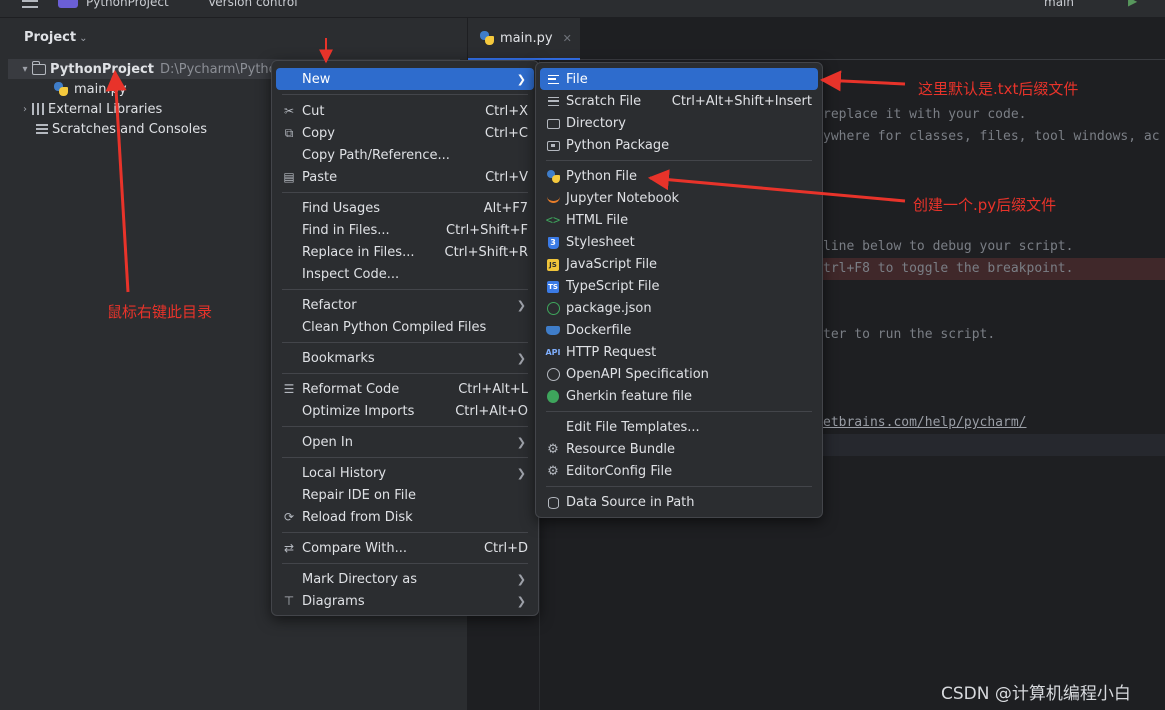 The image size is (1165, 710). I want to click on menu-item-replace-in-files: Replace in Files... Ctrl+Shift+R, so click(405, 252).